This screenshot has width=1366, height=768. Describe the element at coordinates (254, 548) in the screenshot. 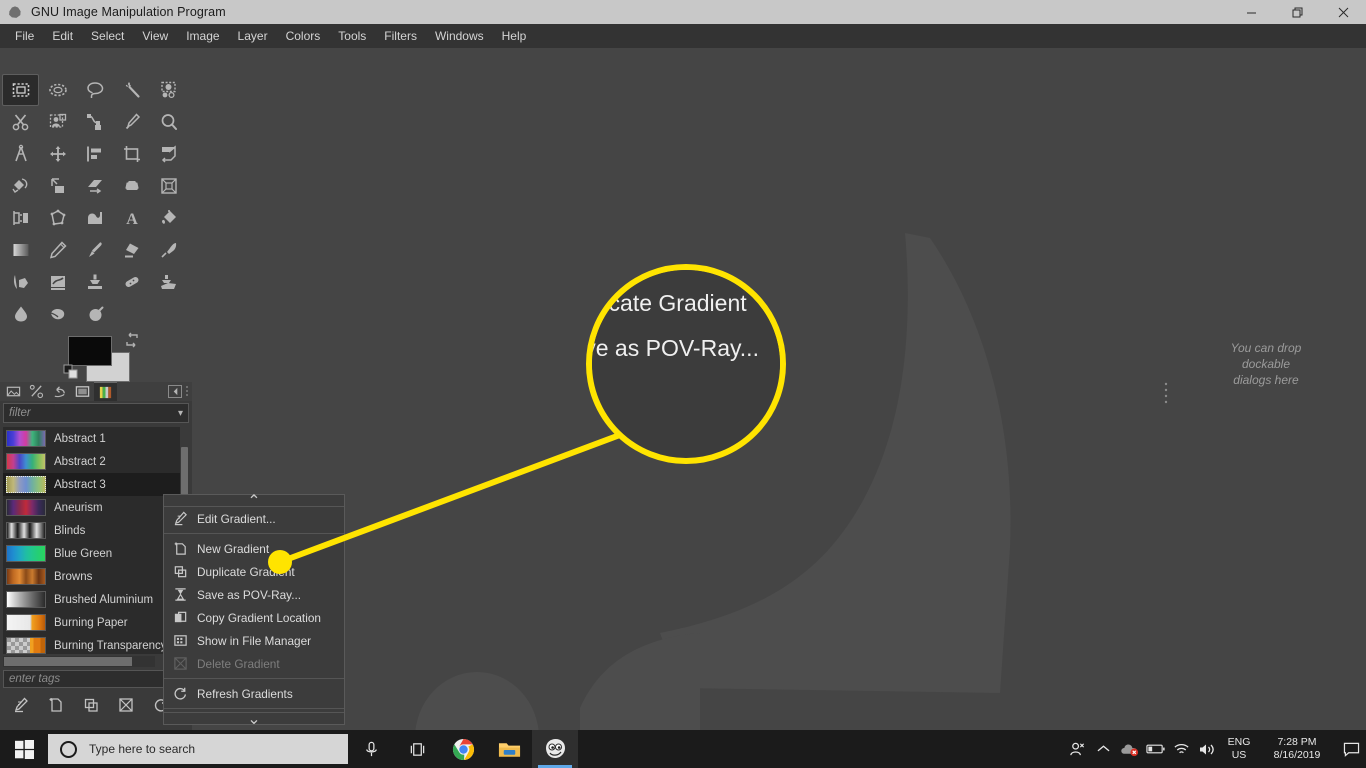

I see `menu-item-new-gradient: New Gradient` at that location.